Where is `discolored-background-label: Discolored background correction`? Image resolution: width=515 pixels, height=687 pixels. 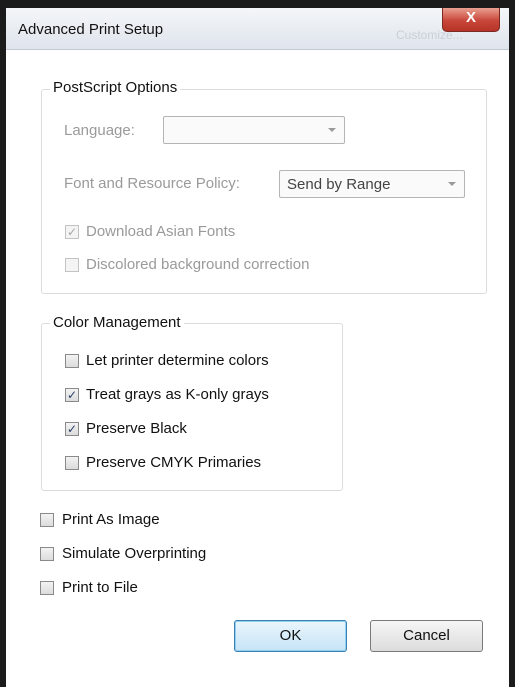
discolored-background-label: Discolored background correction is located at coordinates (198, 264).